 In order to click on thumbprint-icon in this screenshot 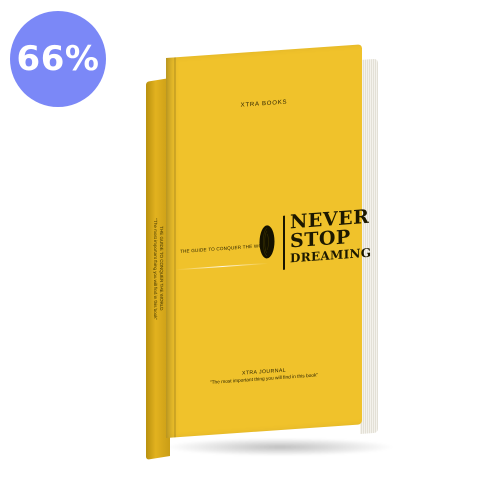, I will do `click(267, 242)`.